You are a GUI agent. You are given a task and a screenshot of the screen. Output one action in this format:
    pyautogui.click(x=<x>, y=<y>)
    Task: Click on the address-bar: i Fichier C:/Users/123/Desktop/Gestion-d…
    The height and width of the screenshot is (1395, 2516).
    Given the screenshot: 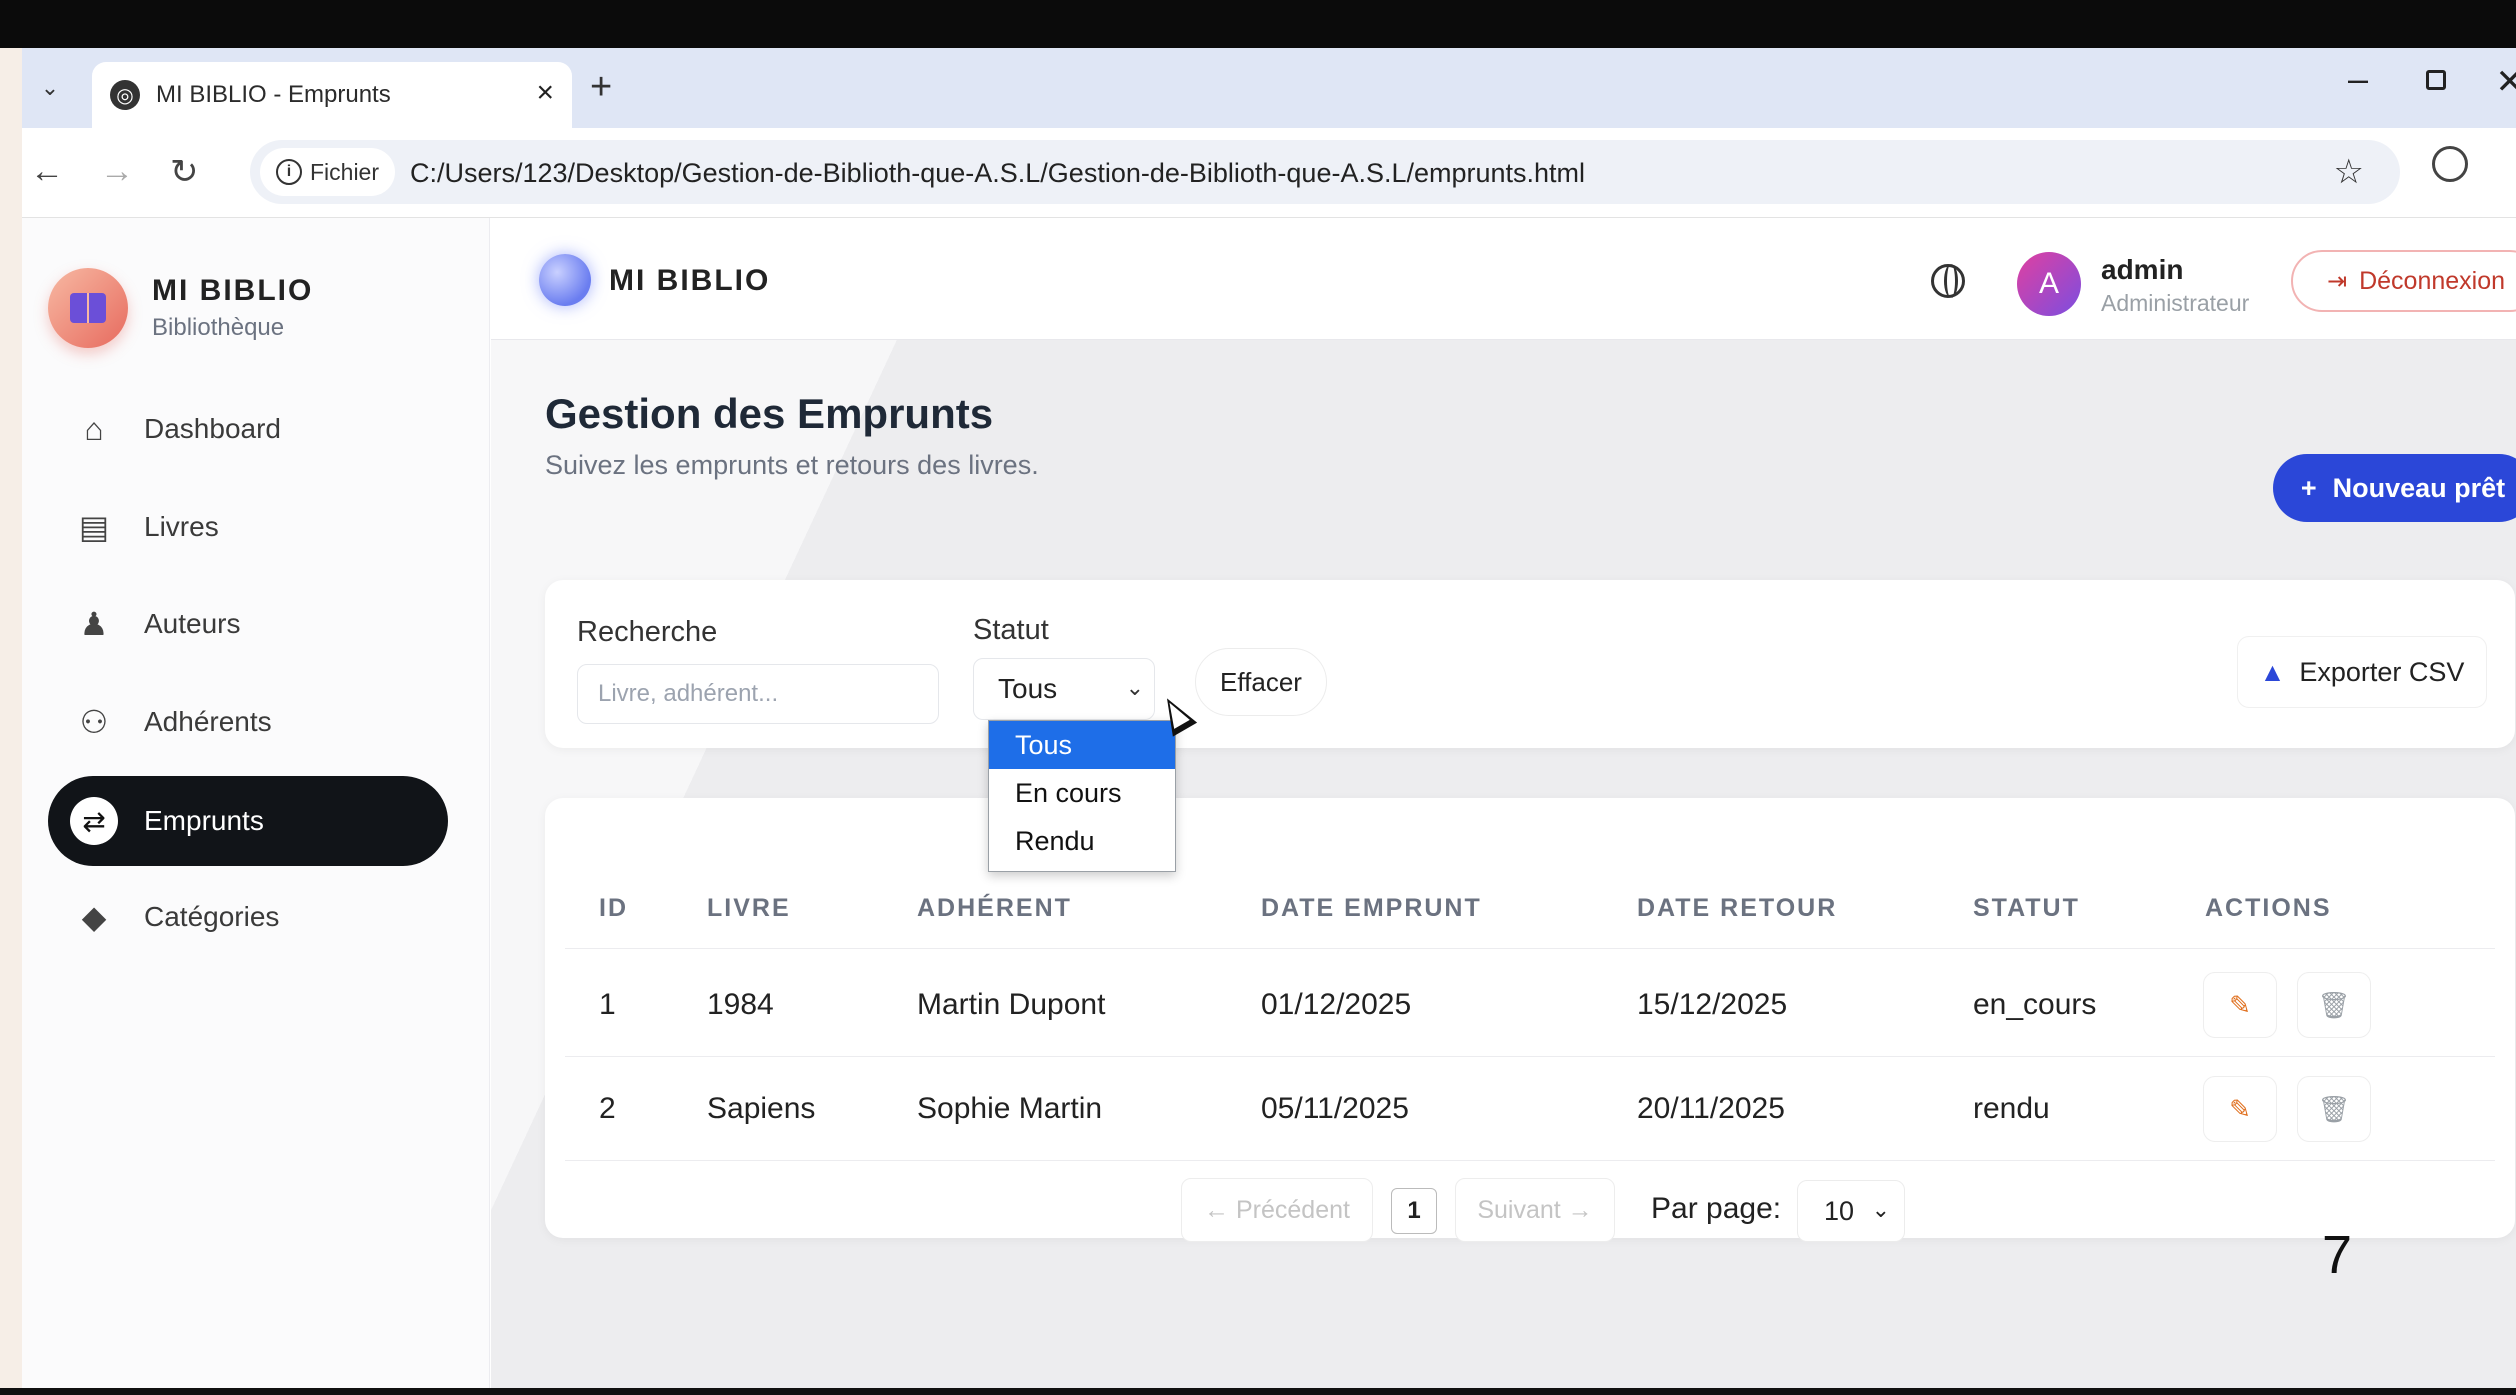 What is the action you would take?
    pyautogui.click(x=1325, y=172)
    